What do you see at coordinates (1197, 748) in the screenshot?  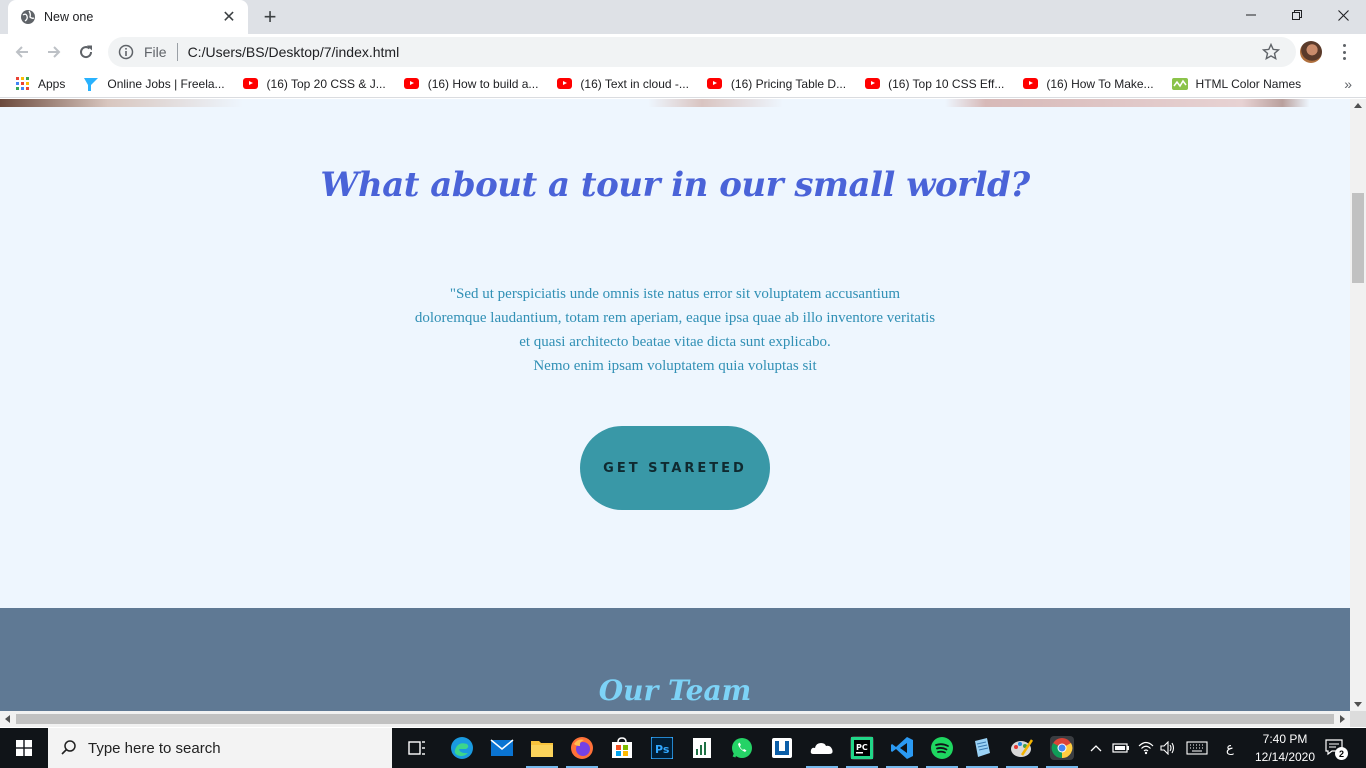 I see `keyboard-icon` at bounding box center [1197, 748].